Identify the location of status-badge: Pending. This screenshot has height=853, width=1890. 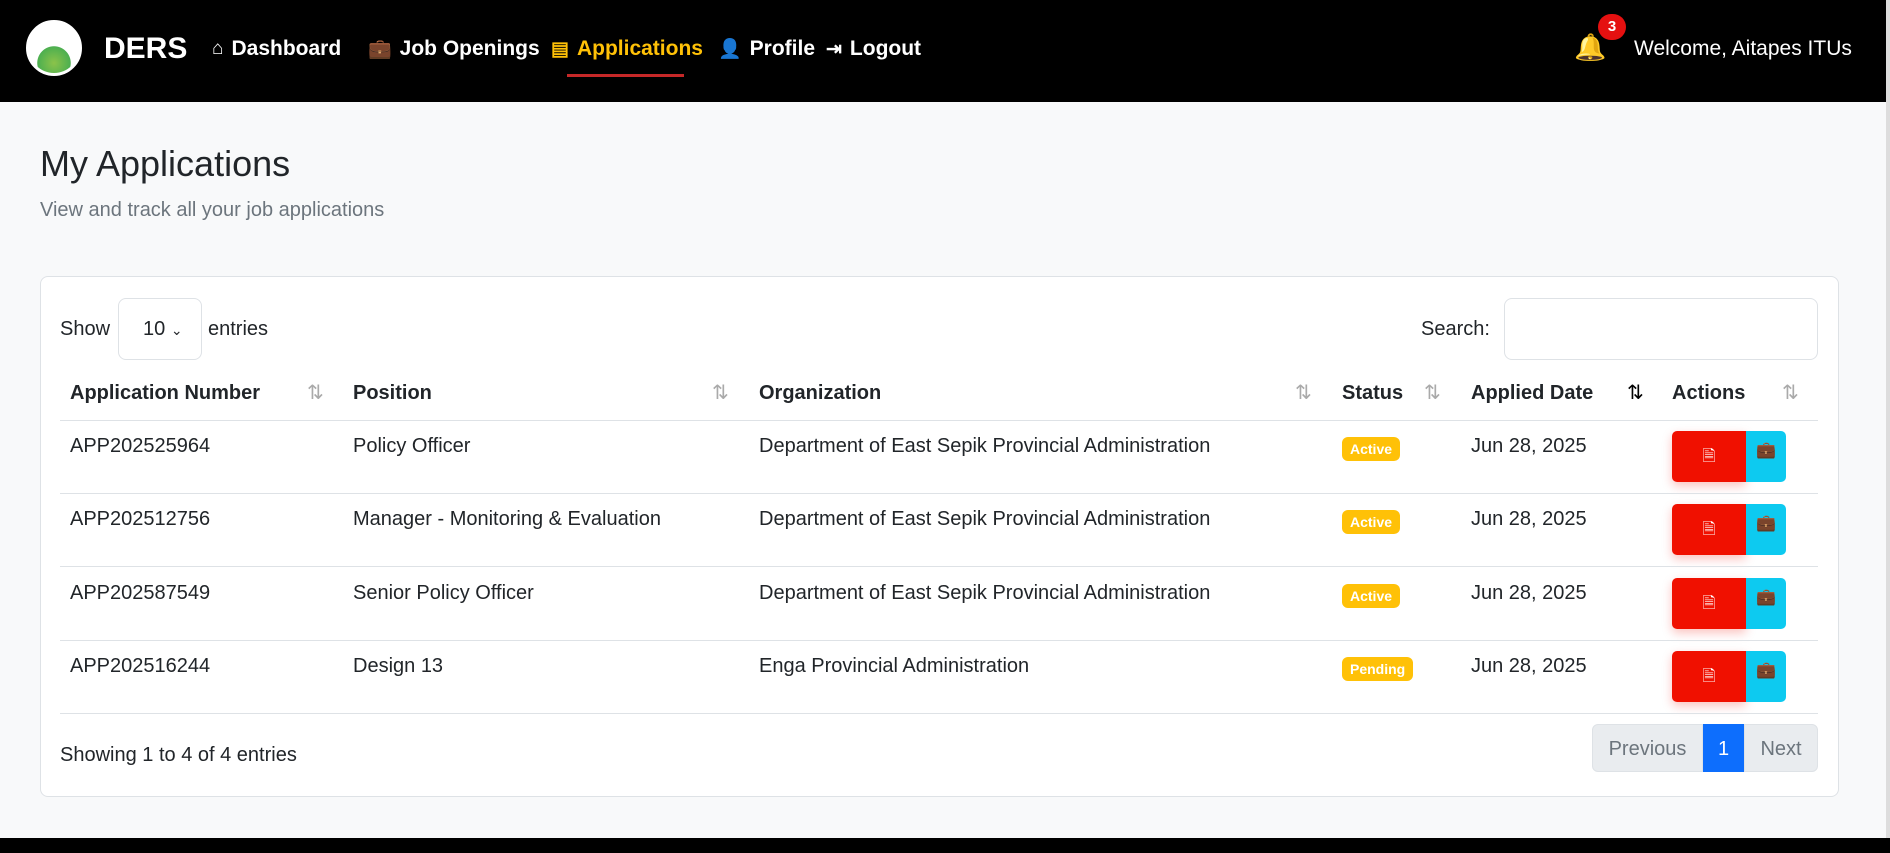
(1378, 669).